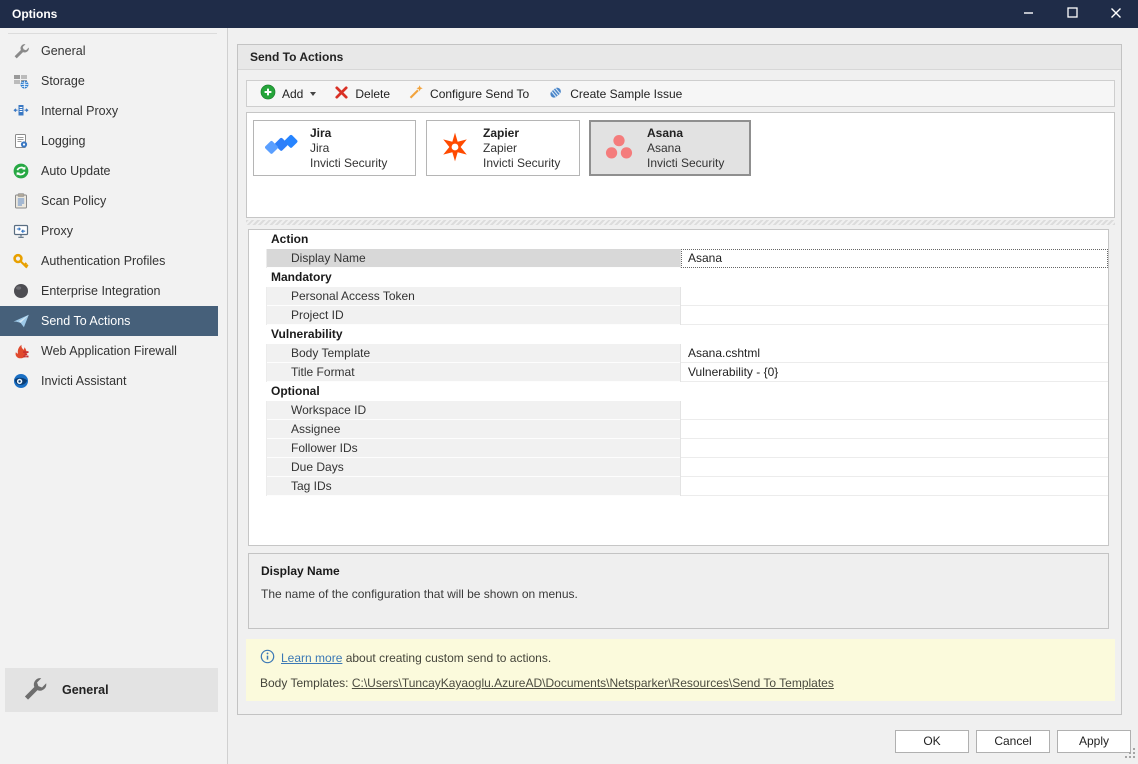 The height and width of the screenshot is (764, 1138). Describe the element at coordinates (109, 261) in the screenshot. I see `sidebar-item-authentication-profiles: Authentication Profiles` at that location.